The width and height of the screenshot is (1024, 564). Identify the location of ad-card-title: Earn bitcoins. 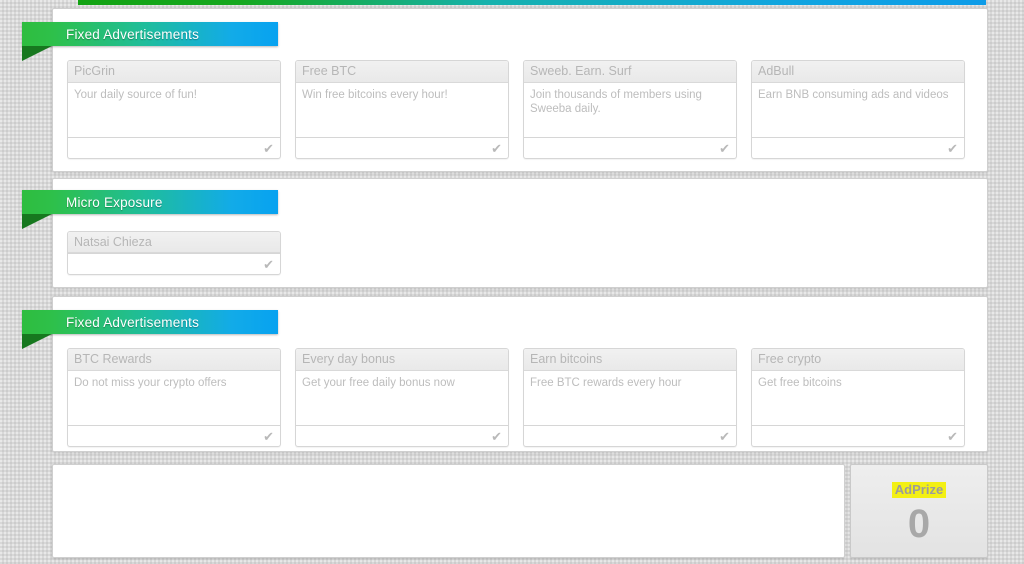
(630, 360).